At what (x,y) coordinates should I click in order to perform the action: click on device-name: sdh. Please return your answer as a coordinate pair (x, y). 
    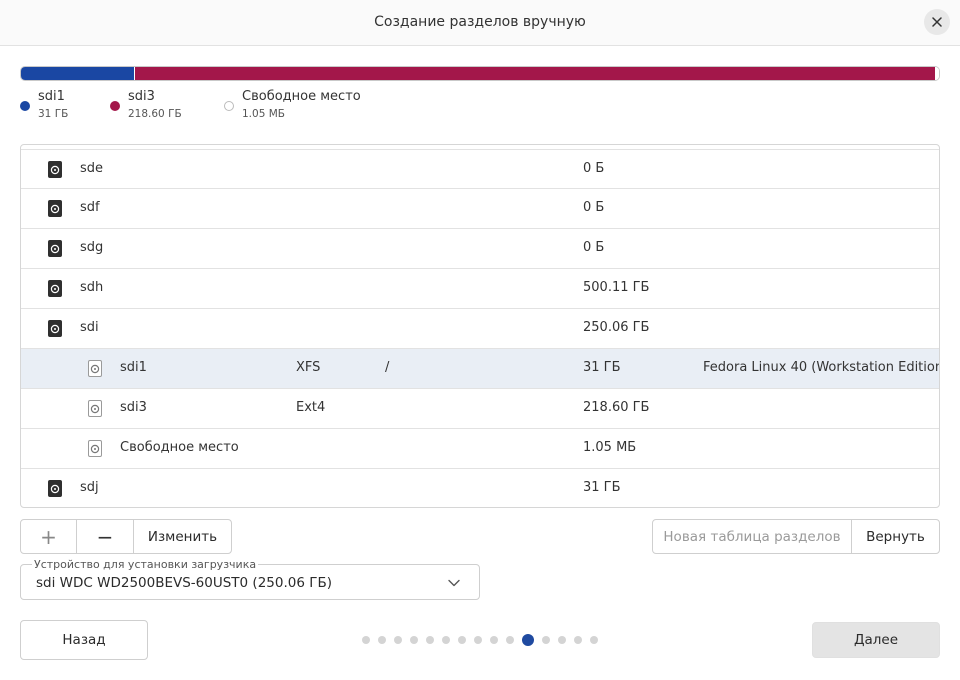
    Looking at the image, I should click on (92, 287).